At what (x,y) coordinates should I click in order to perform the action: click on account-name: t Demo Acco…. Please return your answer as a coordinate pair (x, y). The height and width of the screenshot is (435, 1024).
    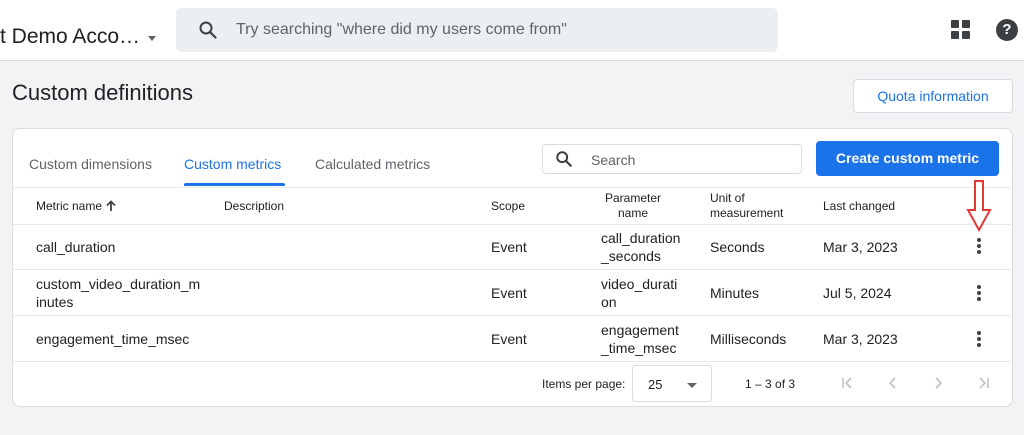
    Looking at the image, I should click on (70, 36).